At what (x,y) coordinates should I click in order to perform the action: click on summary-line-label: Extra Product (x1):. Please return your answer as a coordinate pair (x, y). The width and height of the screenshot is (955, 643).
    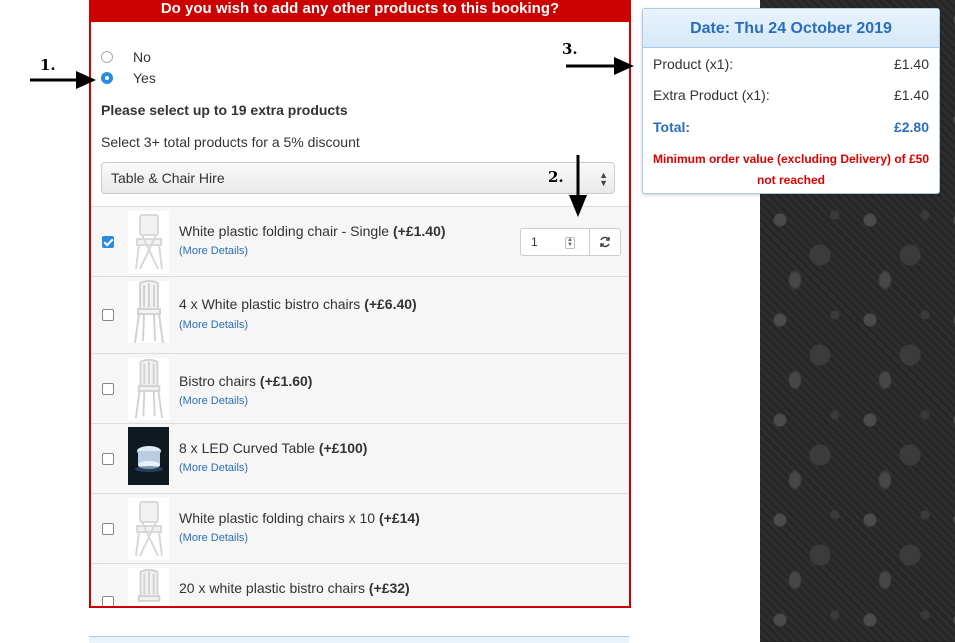
    Looking at the image, I should click on (711, 95).